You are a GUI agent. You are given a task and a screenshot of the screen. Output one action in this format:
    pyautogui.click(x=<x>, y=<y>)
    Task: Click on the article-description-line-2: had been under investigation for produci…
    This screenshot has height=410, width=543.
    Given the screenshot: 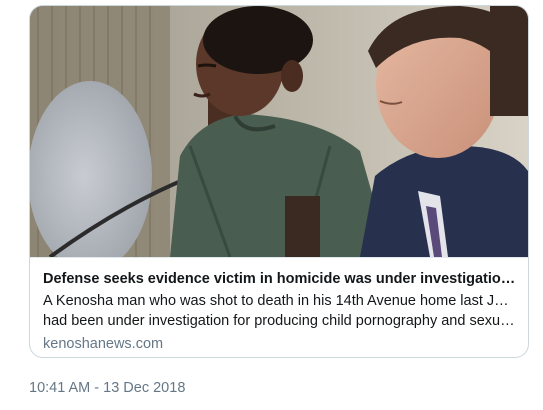 What is the action you would take?
    pyautogui.click(x=279, y=321)
    